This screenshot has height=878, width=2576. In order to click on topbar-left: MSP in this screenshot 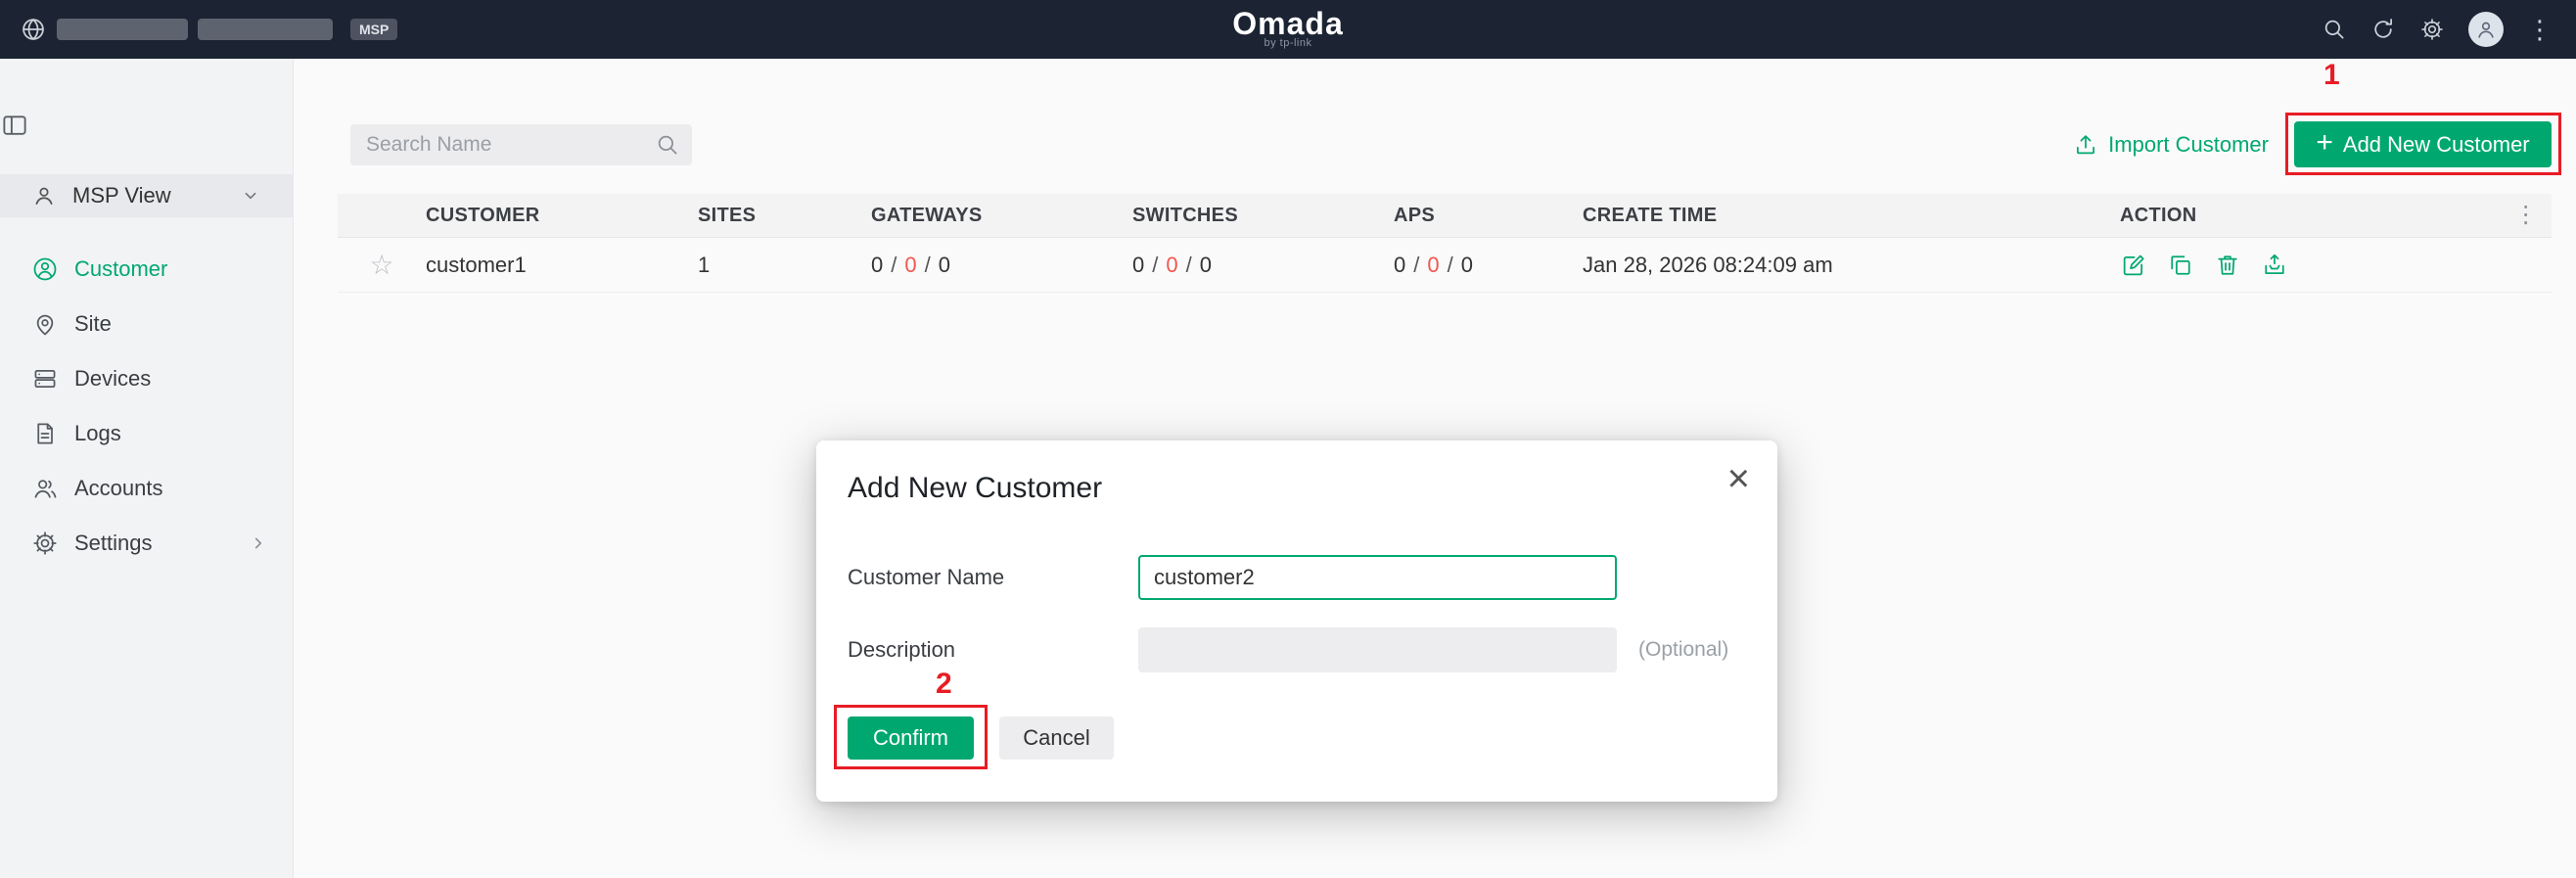, I will do `click(199, 30)`.